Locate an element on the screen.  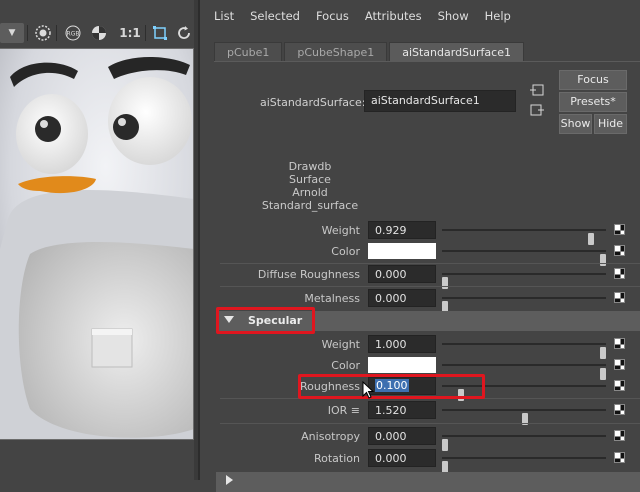
specular-weight-slider is located at coordinates (524, 351).